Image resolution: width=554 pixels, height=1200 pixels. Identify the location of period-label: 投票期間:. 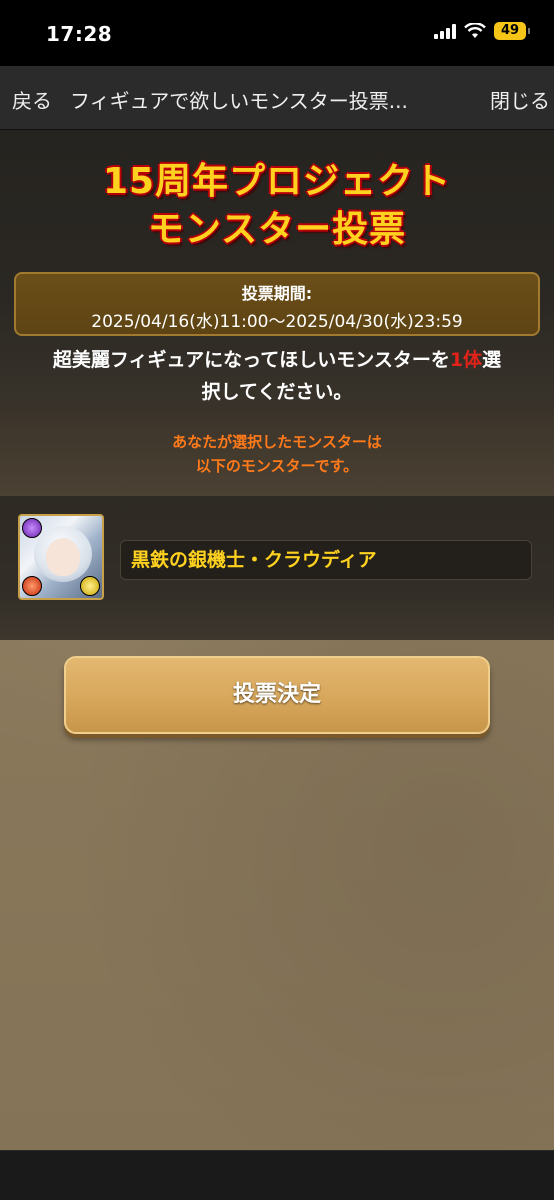
(277, 293).